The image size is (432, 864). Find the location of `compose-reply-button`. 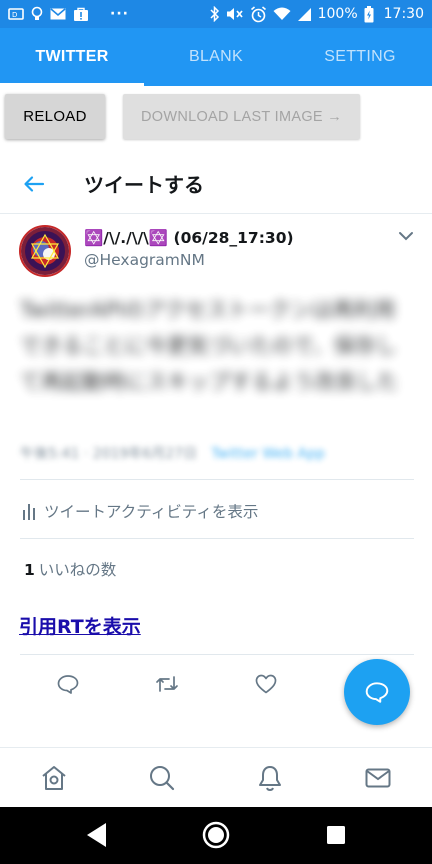

compose-reply-button is located at coordinates (377, 692).